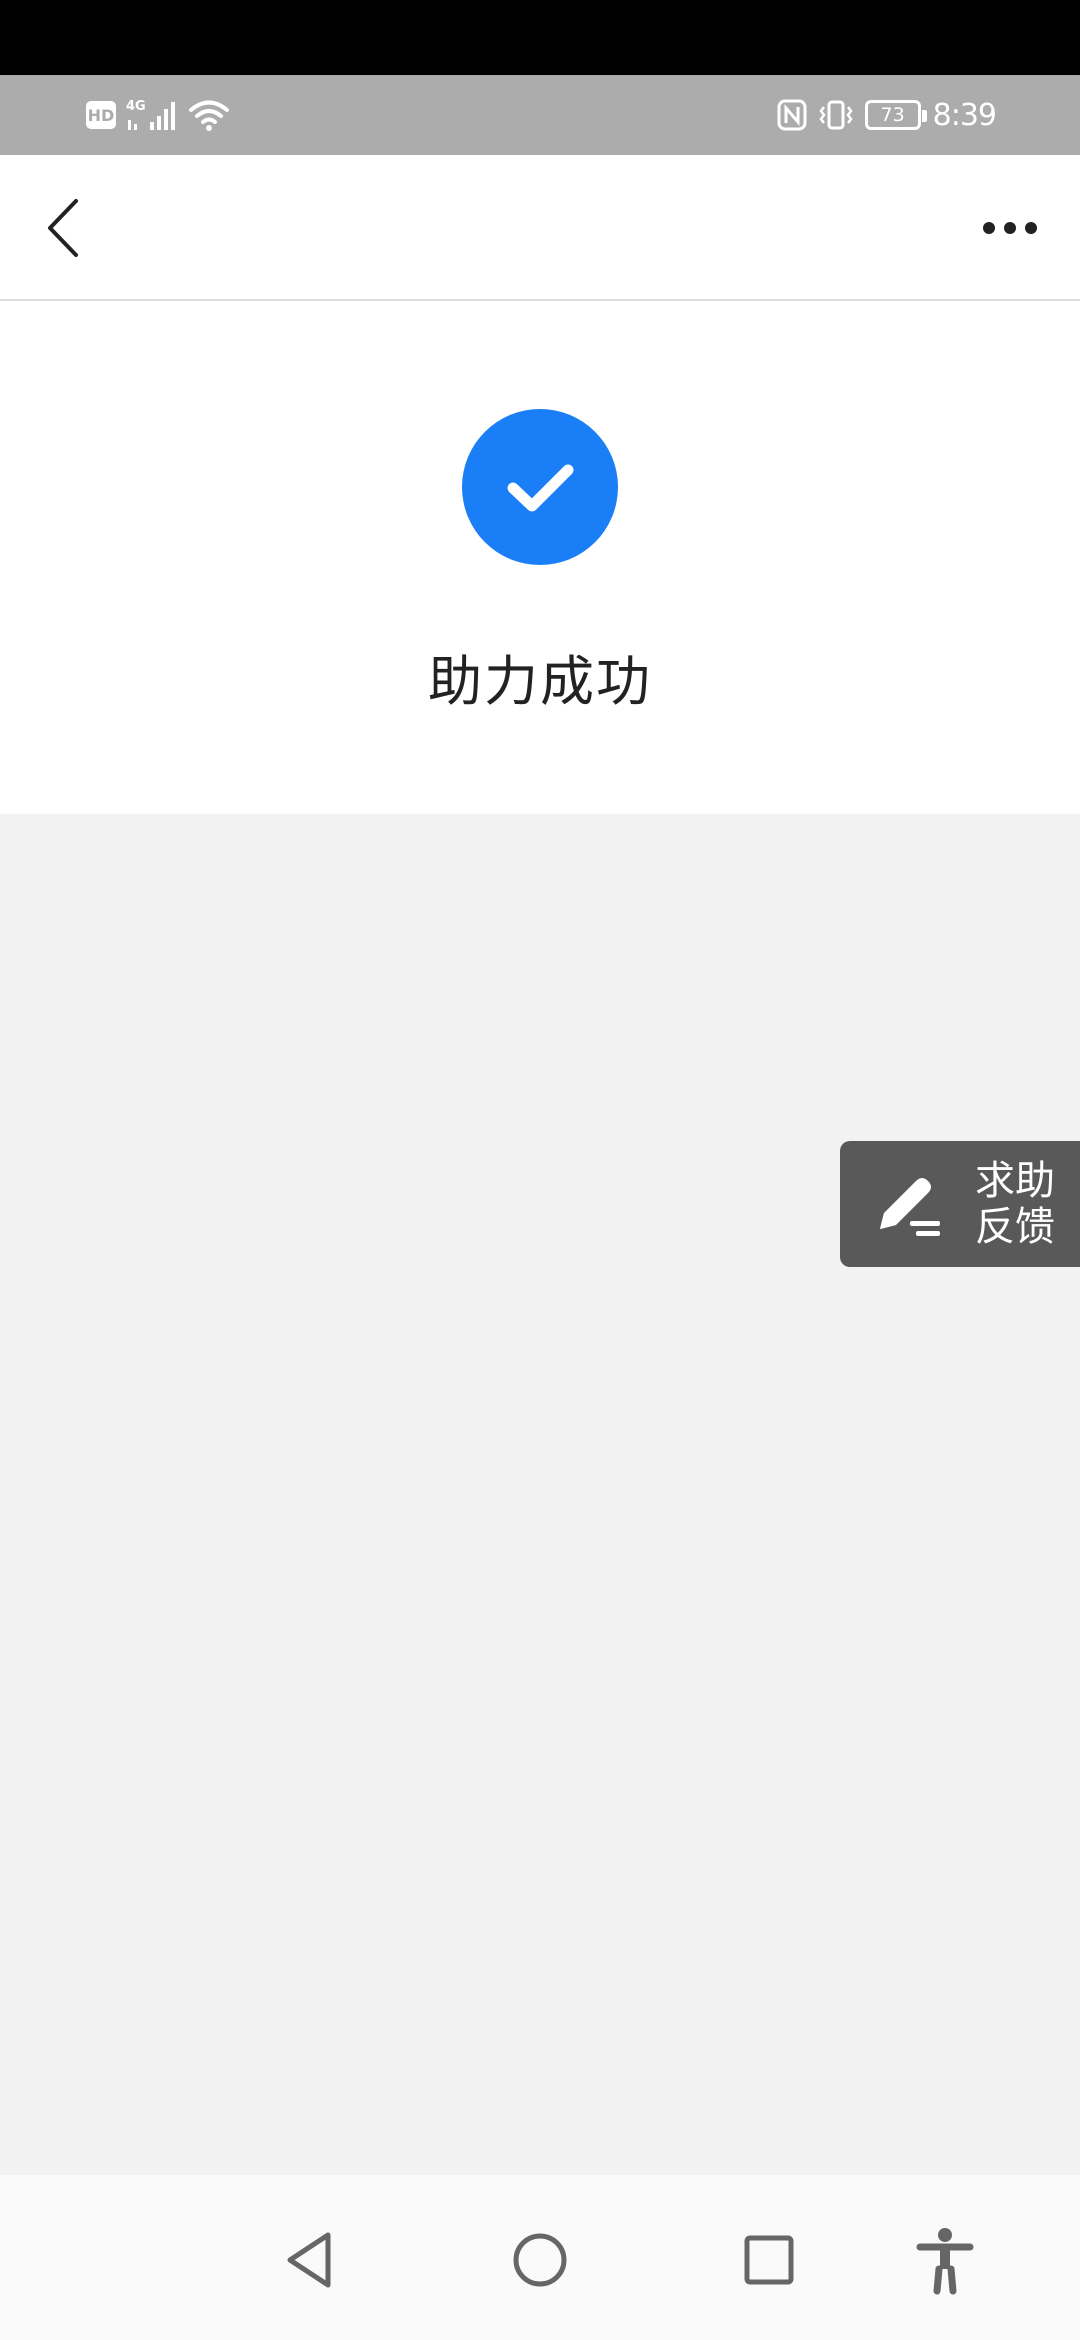 The image size is (1080, 2340). Describe the element at coordinates (910, 1207) in the screenshot. I see `edit-pen-icon` at that location.